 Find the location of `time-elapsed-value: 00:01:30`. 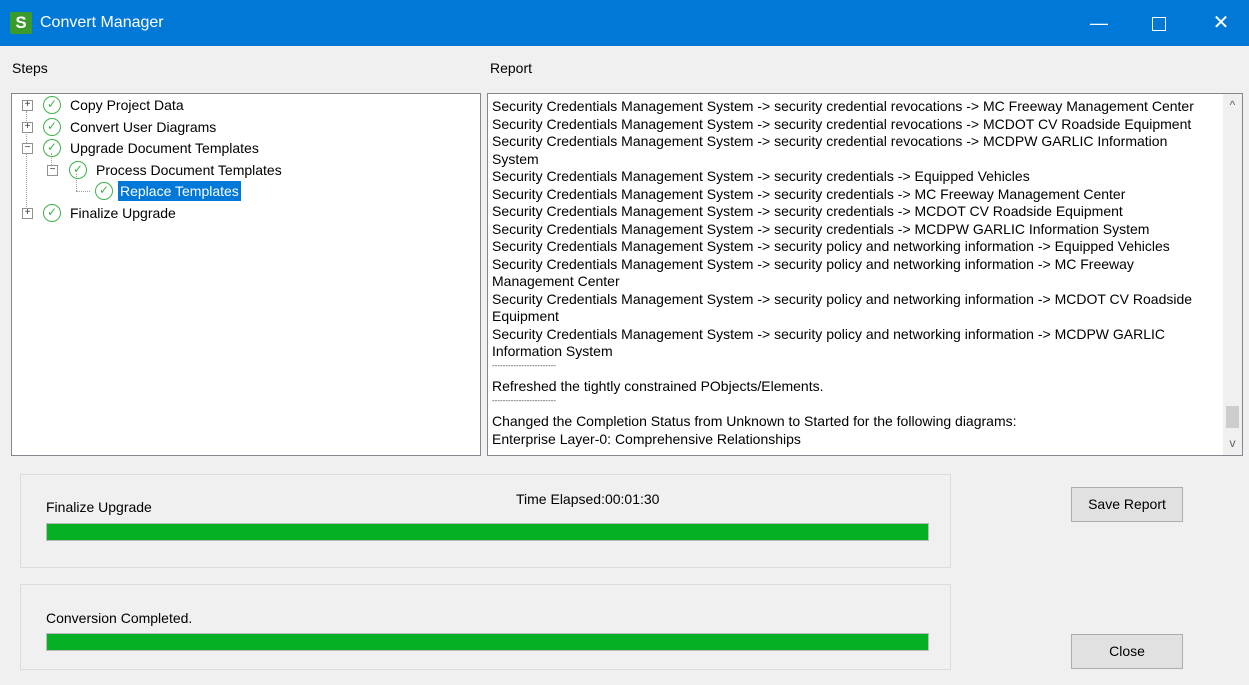

time-elapsed-value: 00:01:30 is located at coordinates (632, 499).